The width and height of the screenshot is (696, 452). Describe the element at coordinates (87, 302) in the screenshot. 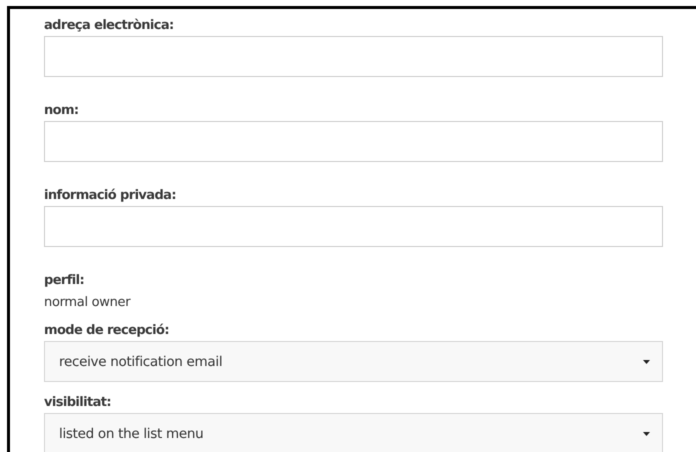

I see `field-value: normal owner` at that location.